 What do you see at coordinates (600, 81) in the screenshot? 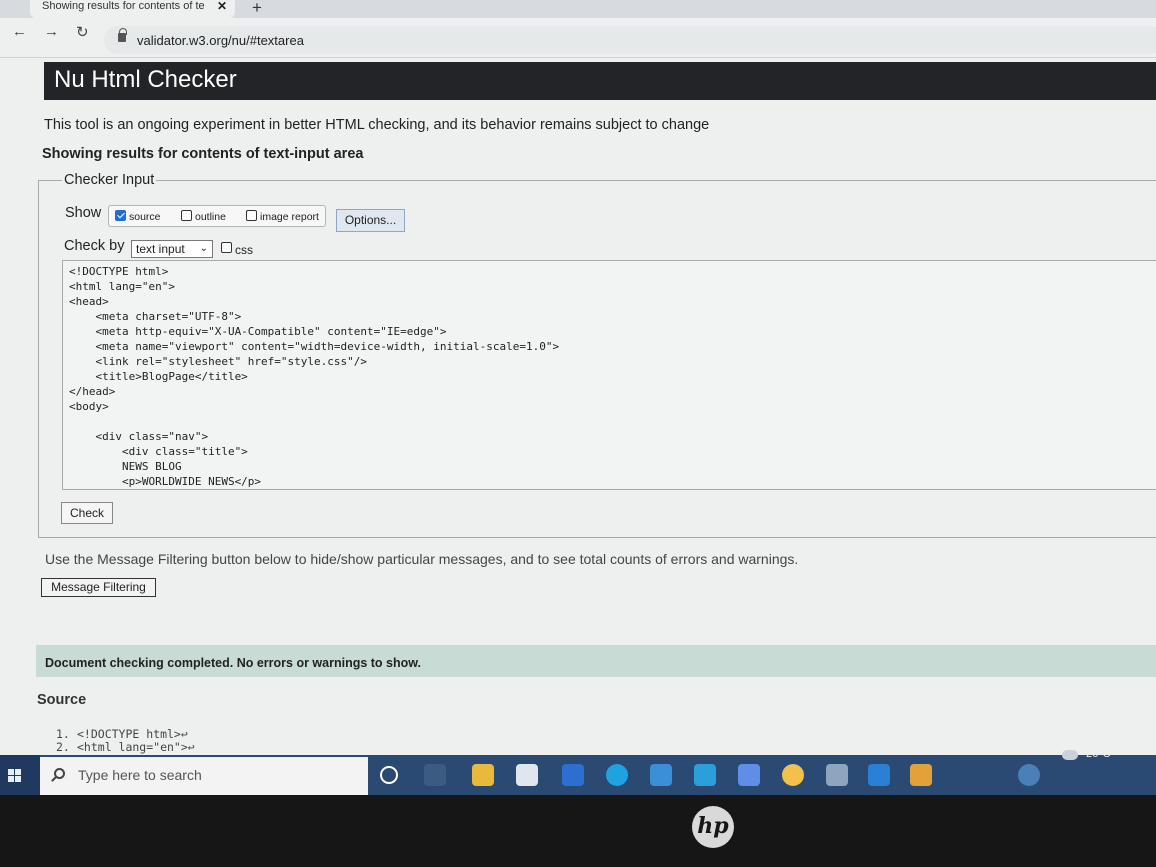
I see `page-header: Nu Html Checker` at bounding box center [600, 81].